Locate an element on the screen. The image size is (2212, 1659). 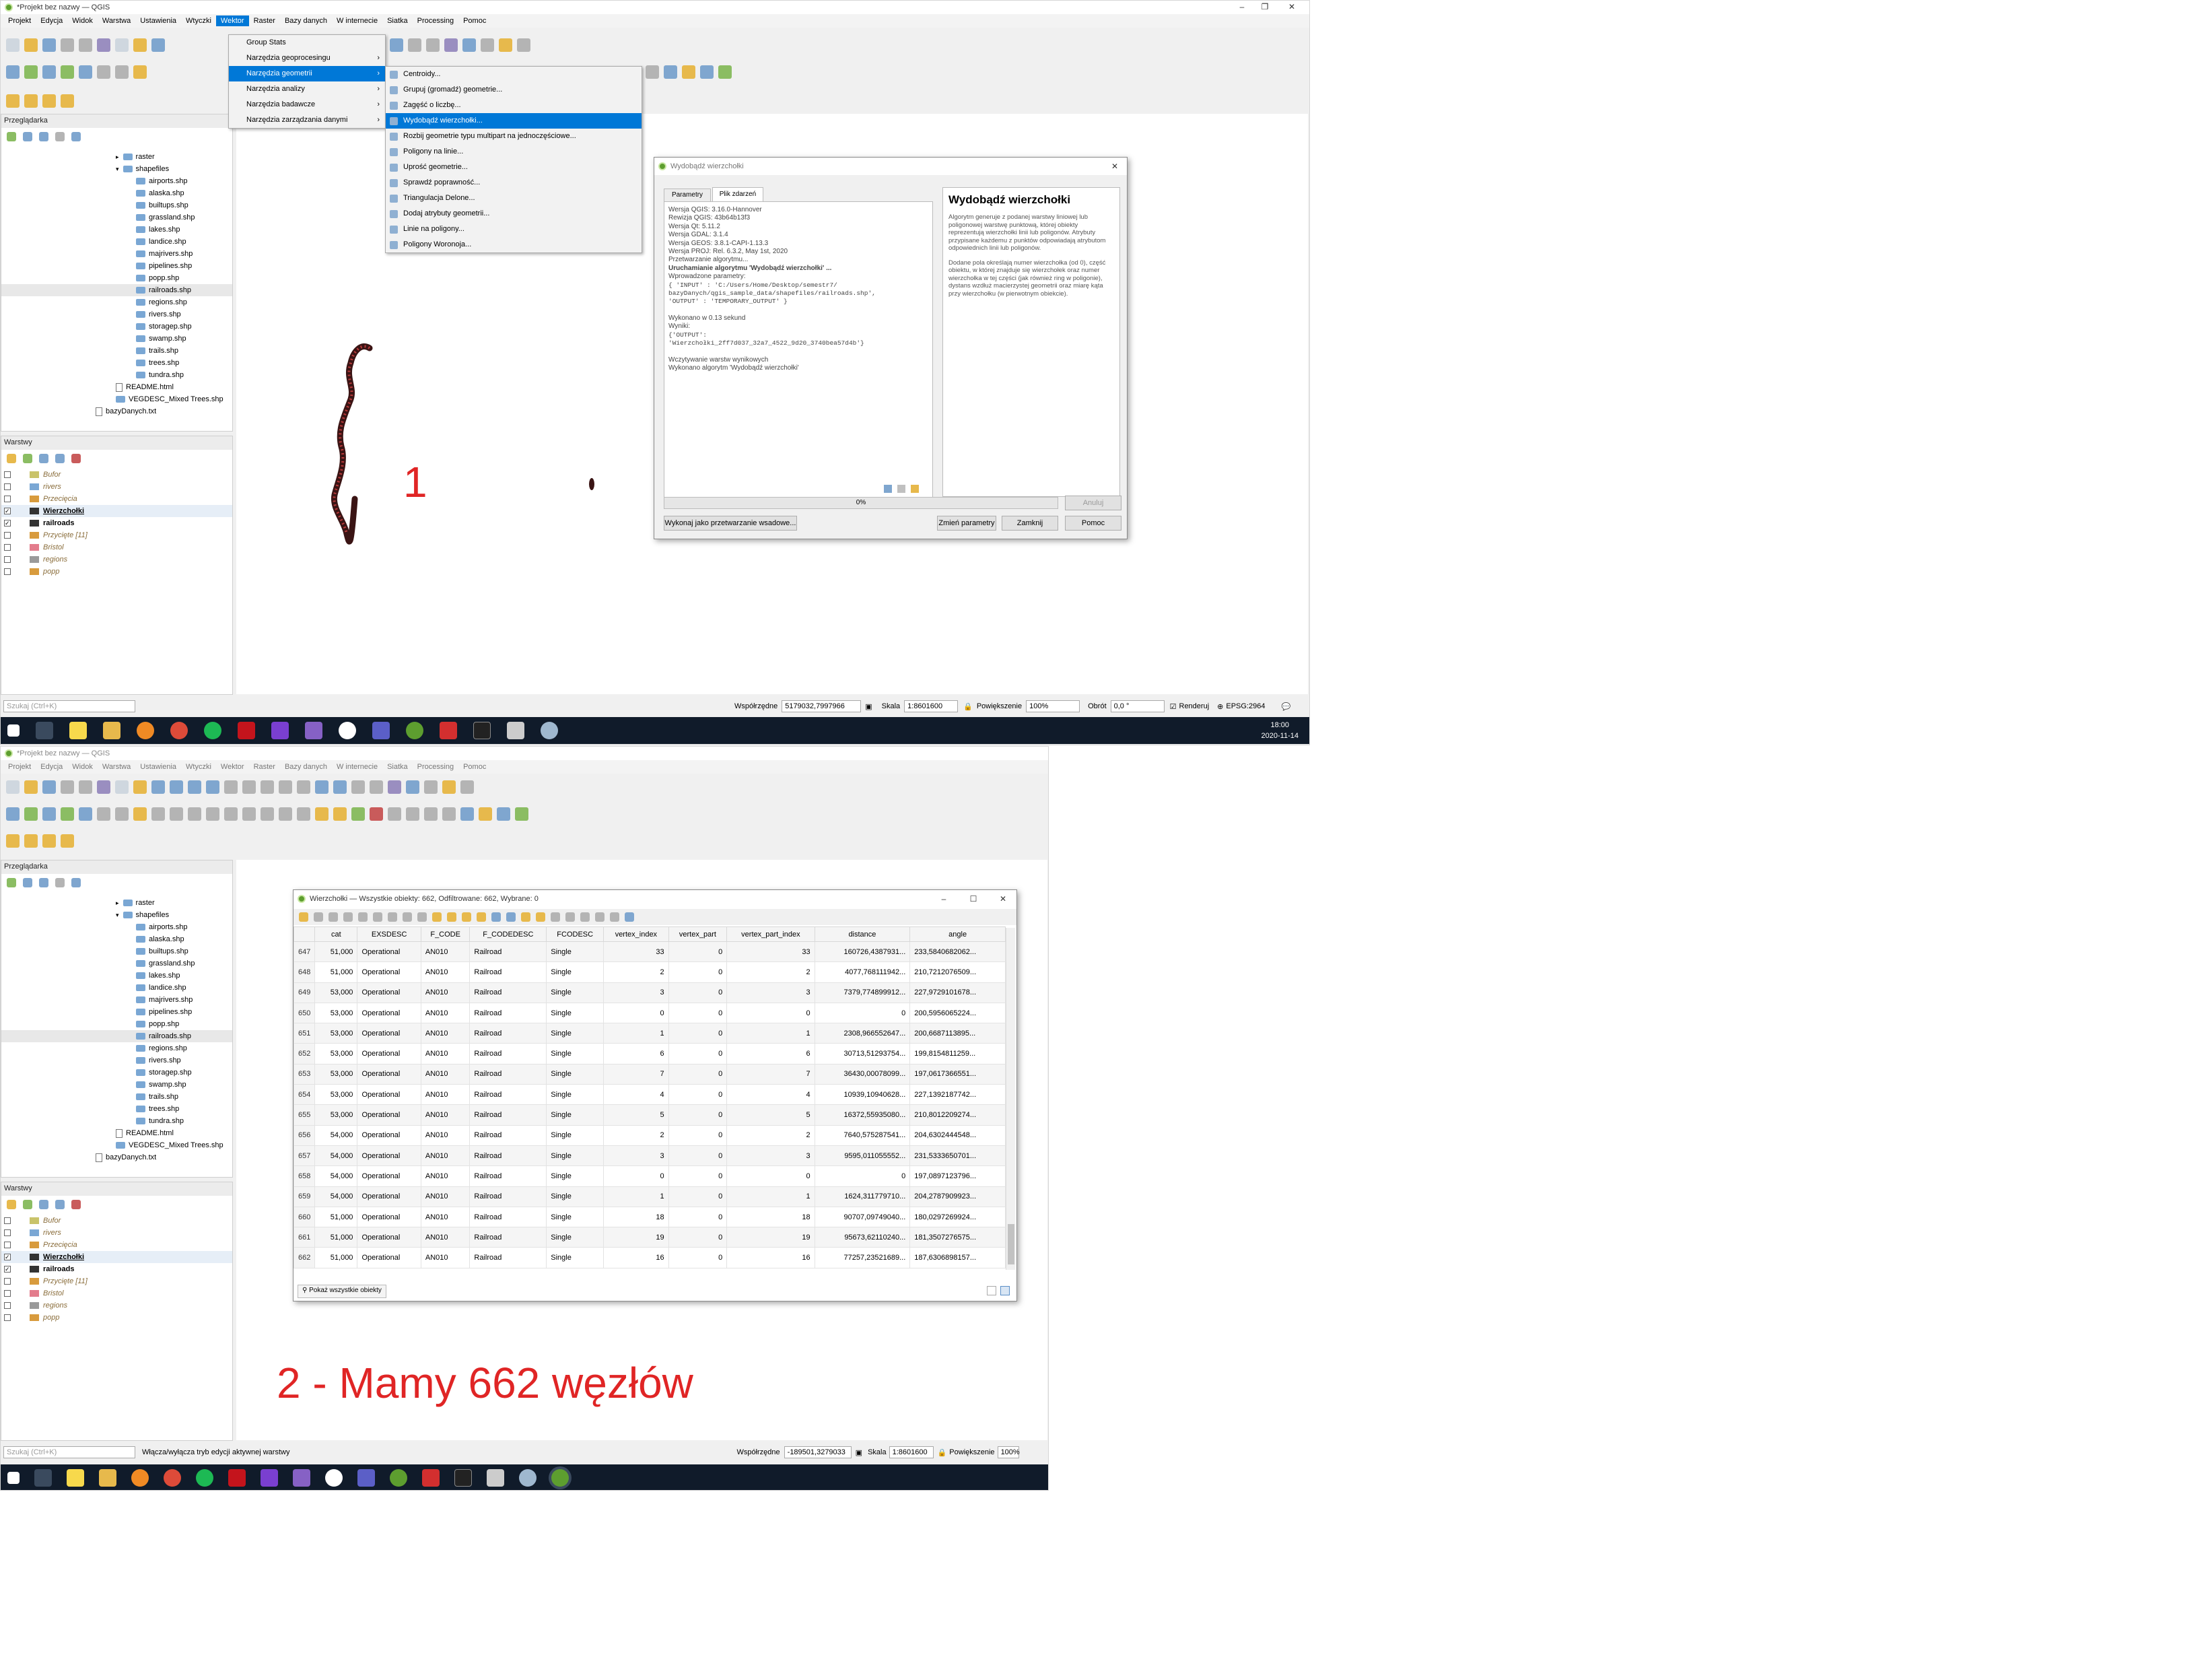
open-project-icon is located at coordinates (31, 45).